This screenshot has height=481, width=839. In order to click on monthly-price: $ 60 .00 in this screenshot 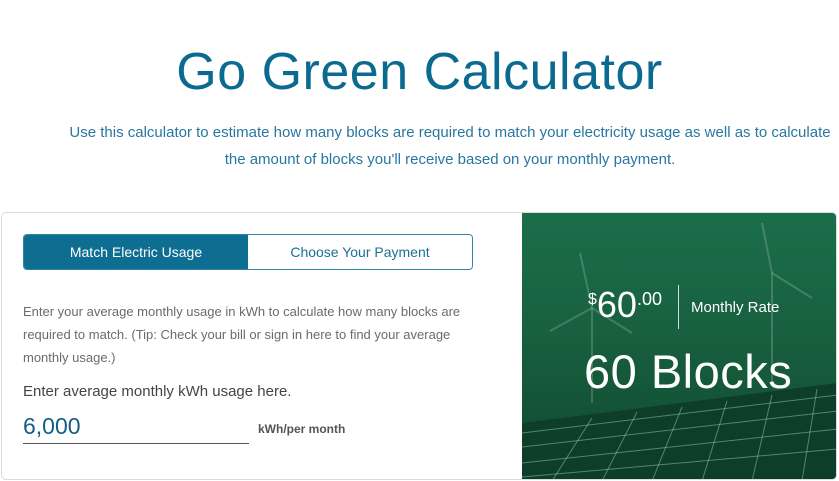, I will do `click(625, 305)`.